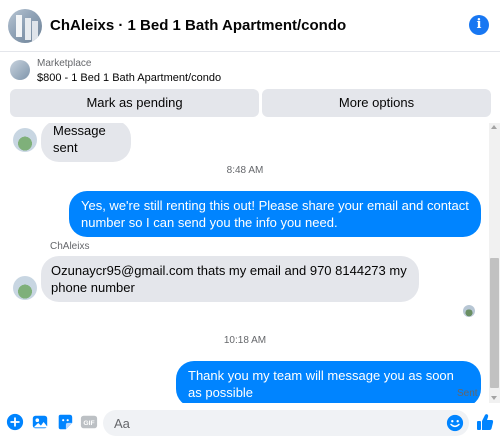 The width and height of the screenshot is (500, 443). What do you see at coordinates (485, 422) in the screenshot?
I see `like-icon` at bounding box center [485, 422].